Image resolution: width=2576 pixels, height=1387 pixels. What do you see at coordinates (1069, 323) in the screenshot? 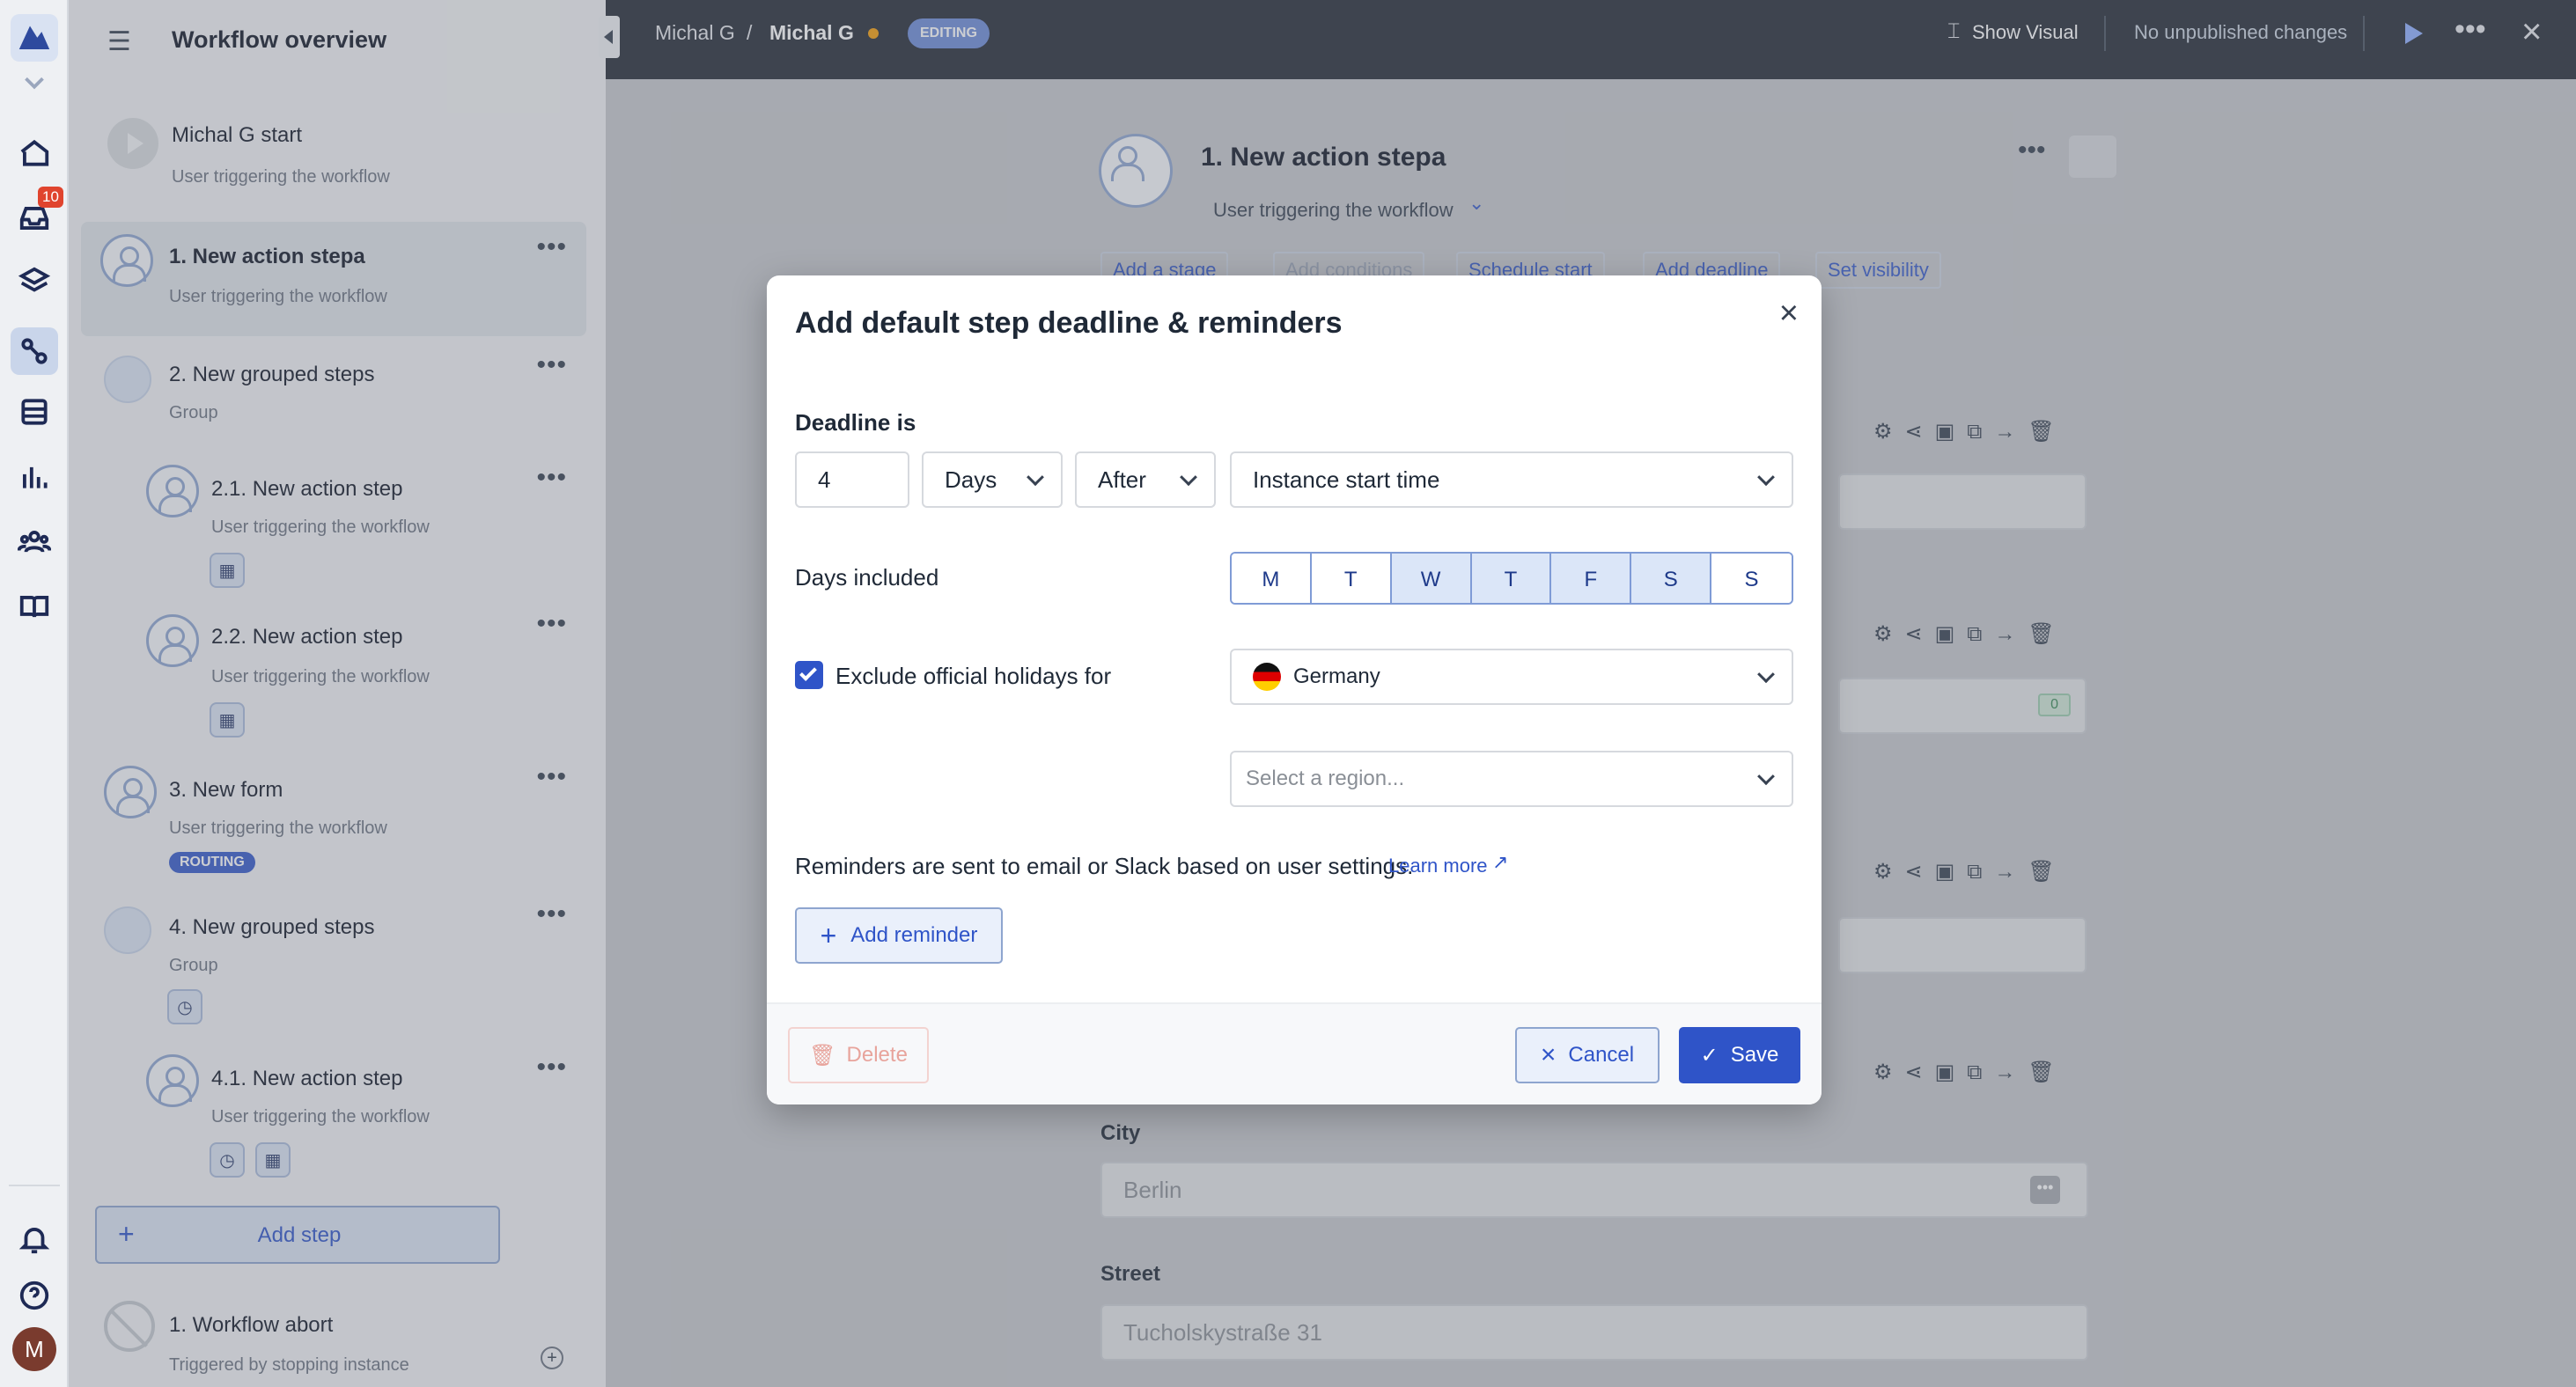
I see `modal-title: Add default step deadline & reminders` at bounding box center [1069, 323].